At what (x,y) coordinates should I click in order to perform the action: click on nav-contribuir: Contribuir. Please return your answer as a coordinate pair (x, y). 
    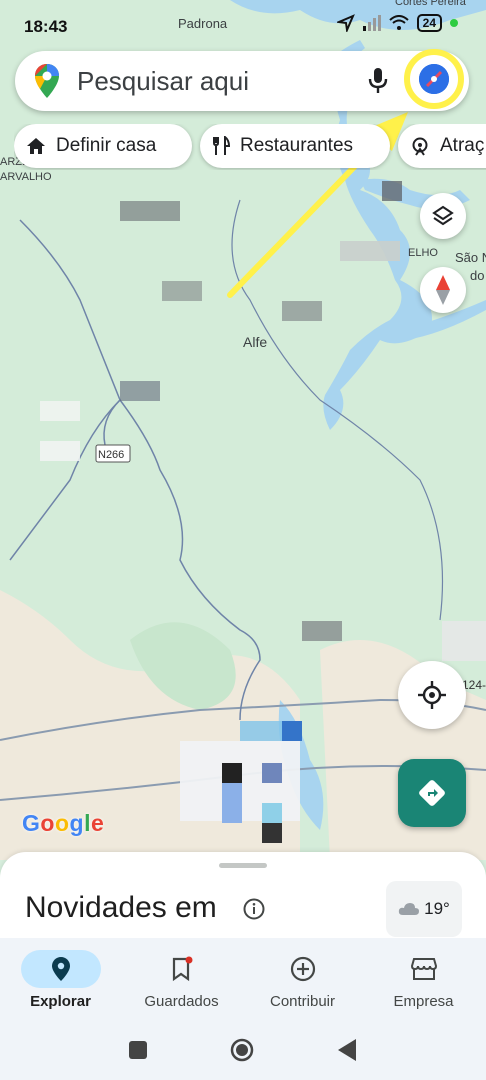
    Looking at the image, I should click on (302, 979).